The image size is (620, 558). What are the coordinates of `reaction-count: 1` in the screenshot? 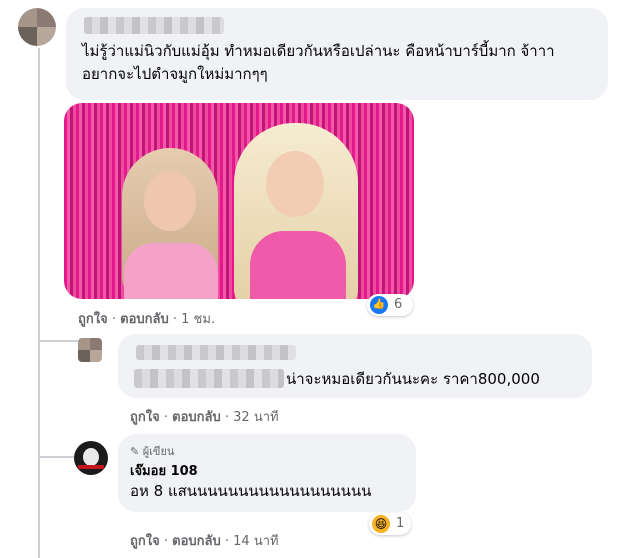 It's located at (400, 523).